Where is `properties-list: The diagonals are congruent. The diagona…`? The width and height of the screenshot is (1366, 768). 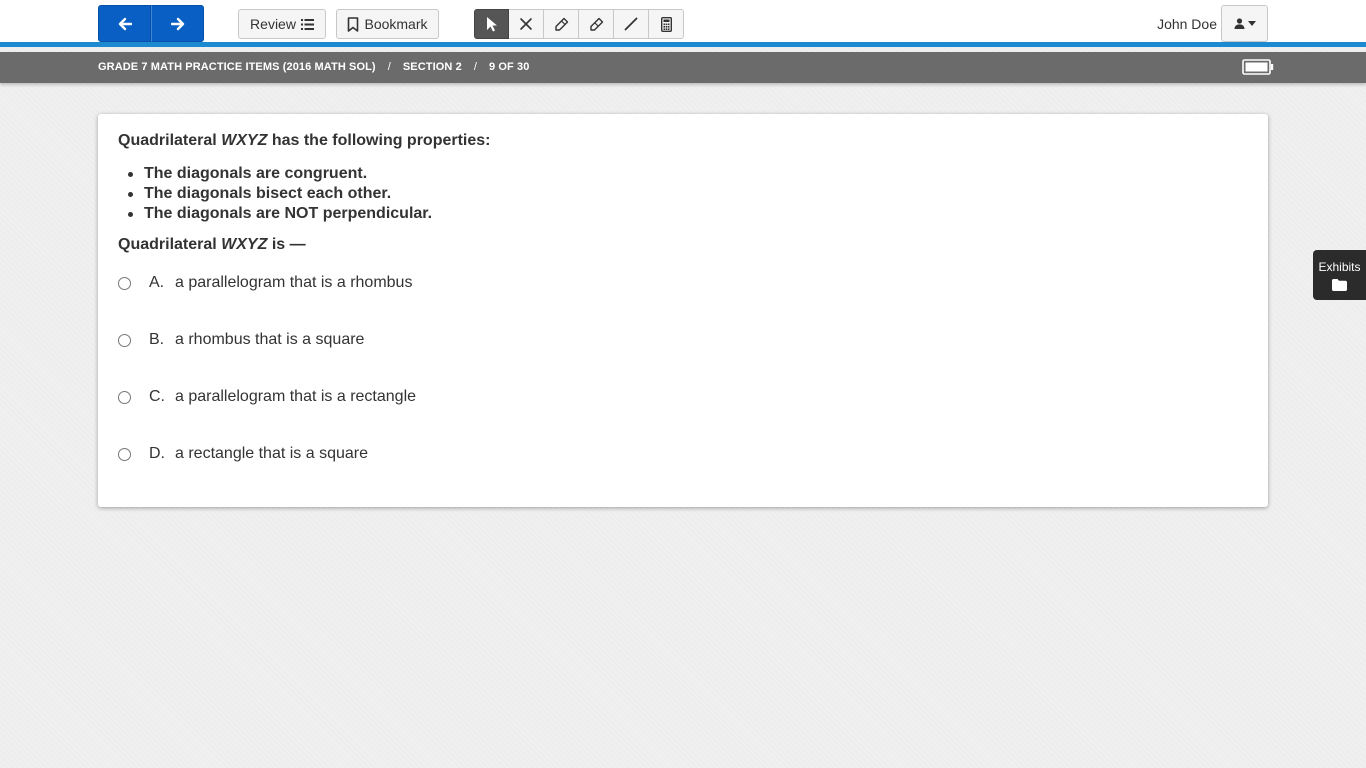
properties-list: The diagonals are congruent. The diagona… is located at coordinates (280, 194).